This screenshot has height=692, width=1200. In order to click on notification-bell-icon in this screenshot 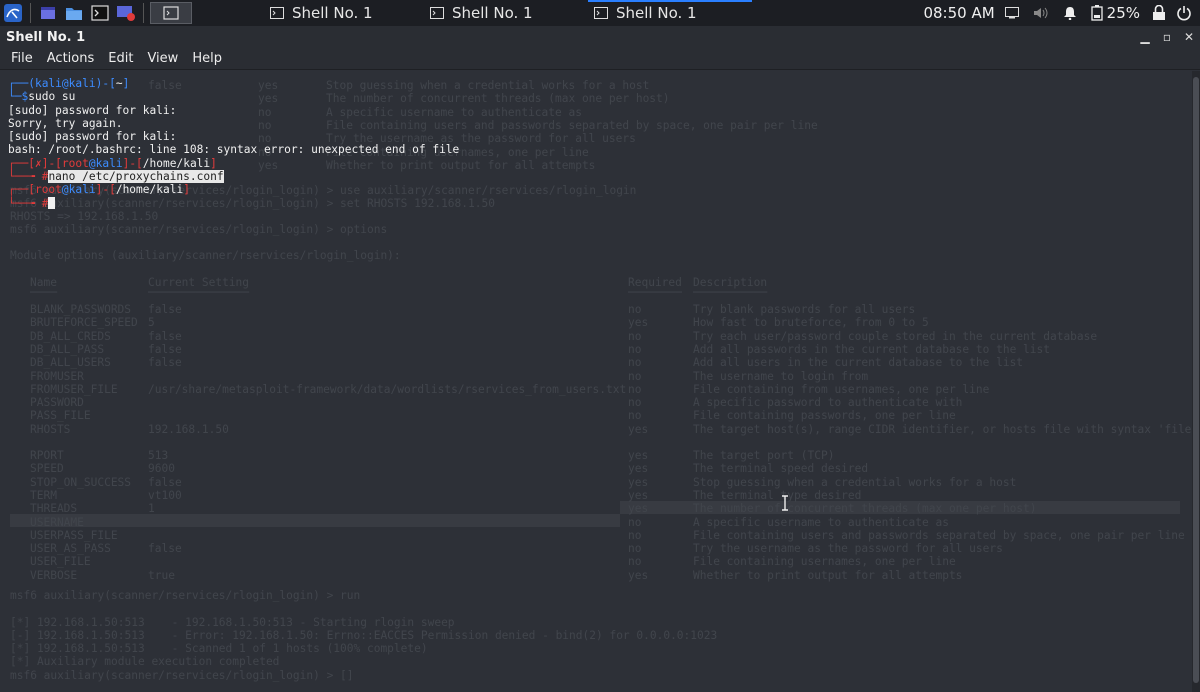, I will do `click(1070, 13)`.